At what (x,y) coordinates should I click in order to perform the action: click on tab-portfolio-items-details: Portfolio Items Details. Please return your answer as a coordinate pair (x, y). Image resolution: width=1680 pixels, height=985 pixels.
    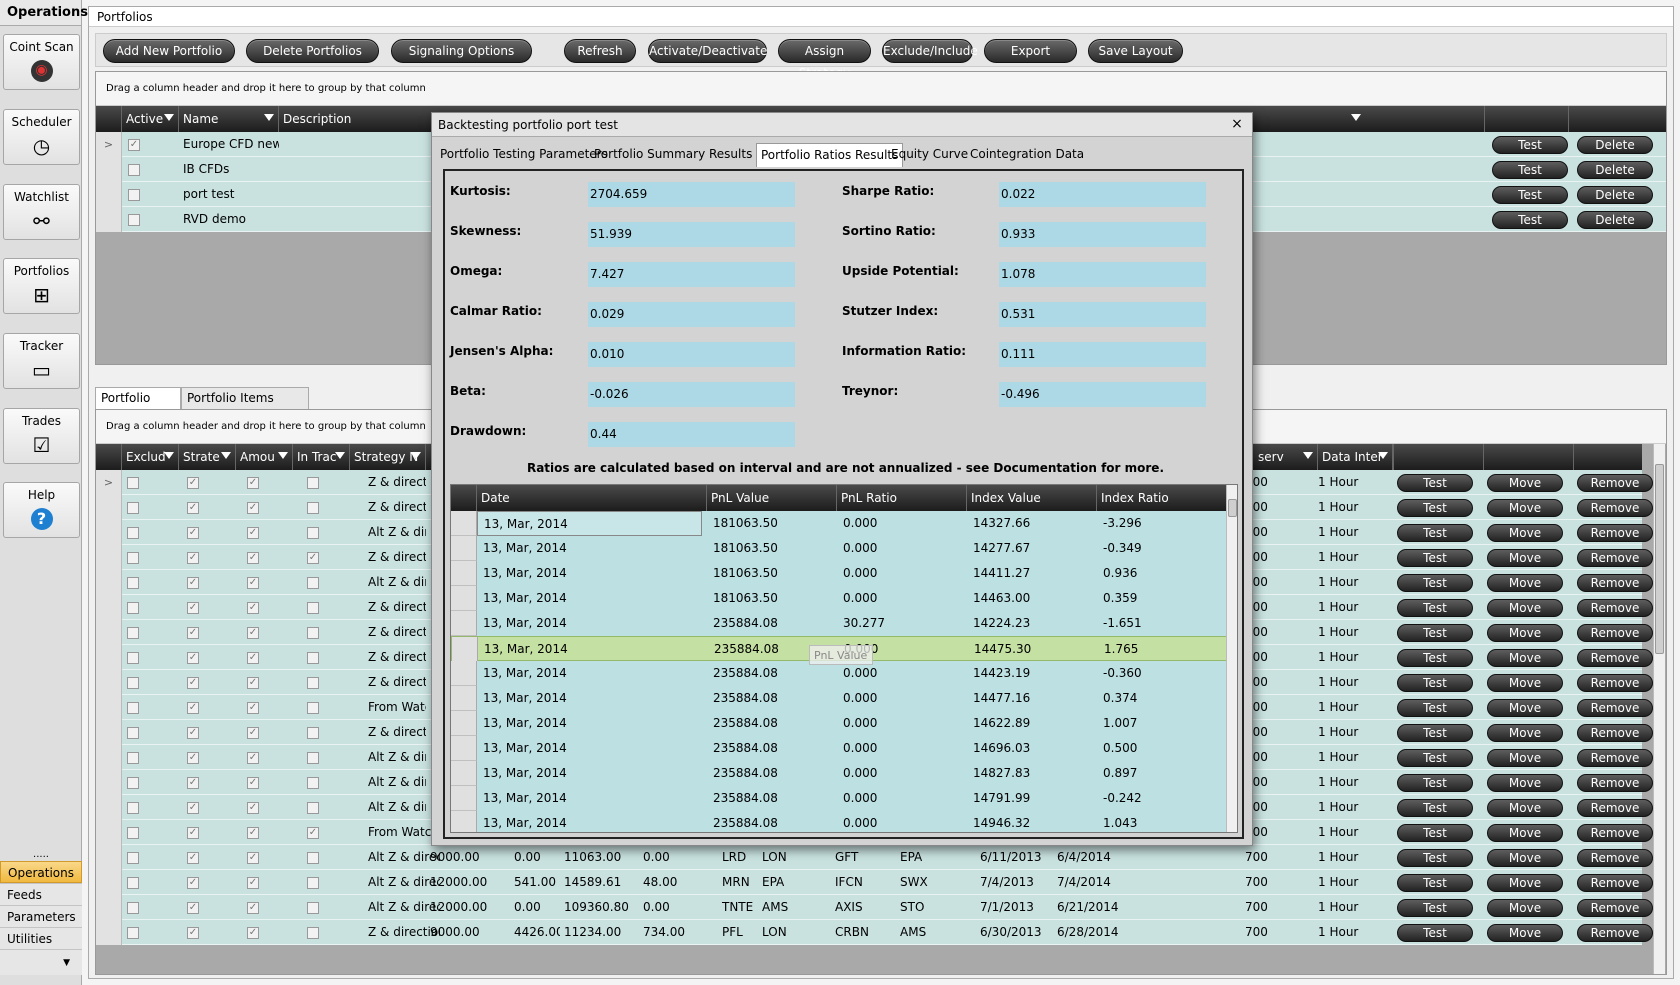
    Looking at the image, I should click on (245, 406).